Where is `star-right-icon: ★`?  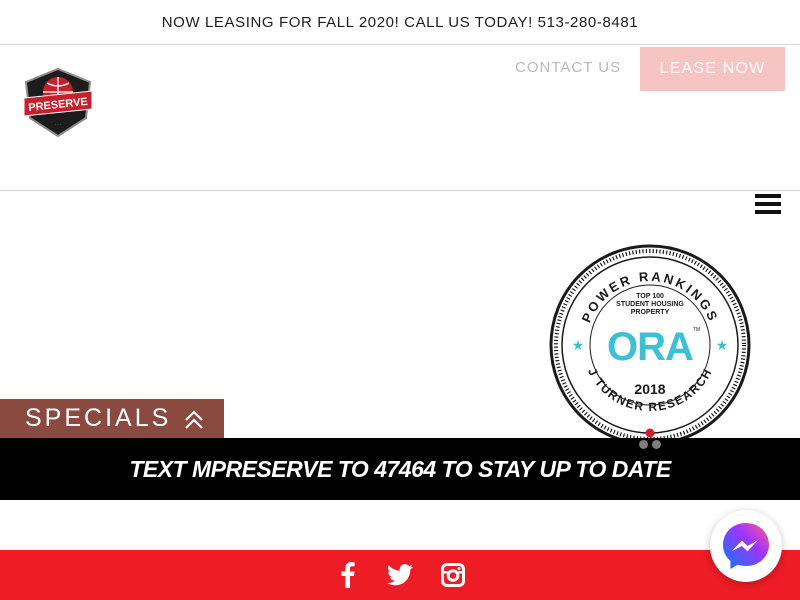
star-right-icon: ★ is located at coordinates (722, 346).